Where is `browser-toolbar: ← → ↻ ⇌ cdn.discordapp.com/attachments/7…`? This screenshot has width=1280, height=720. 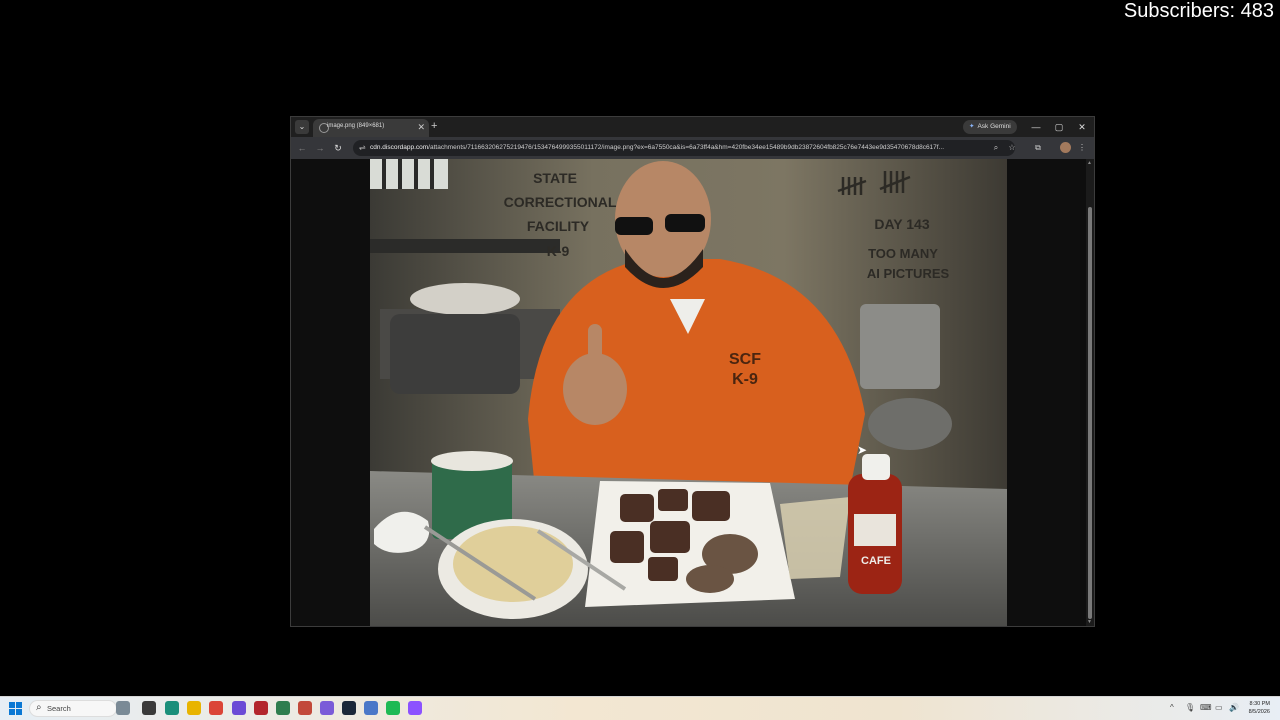
browser-toolbar: ← → ↻ ⇌ cdn.discordapp.com/attachments/7… is located at coordinates (692, 148).